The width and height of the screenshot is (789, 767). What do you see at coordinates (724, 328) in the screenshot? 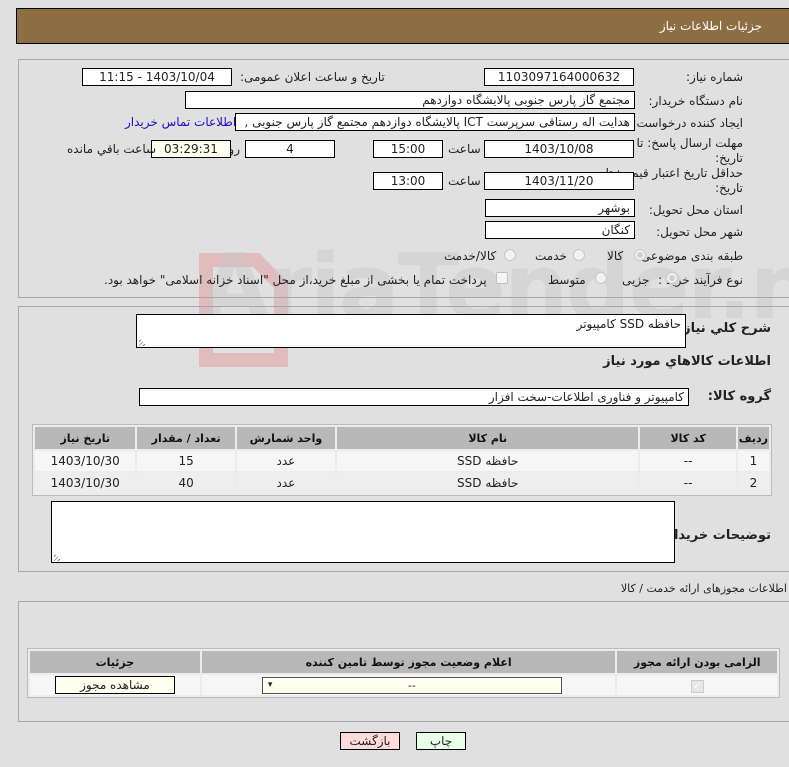
I see `general-desc-label: شرح کلي نیاز:` at bounding box center [724, 328].